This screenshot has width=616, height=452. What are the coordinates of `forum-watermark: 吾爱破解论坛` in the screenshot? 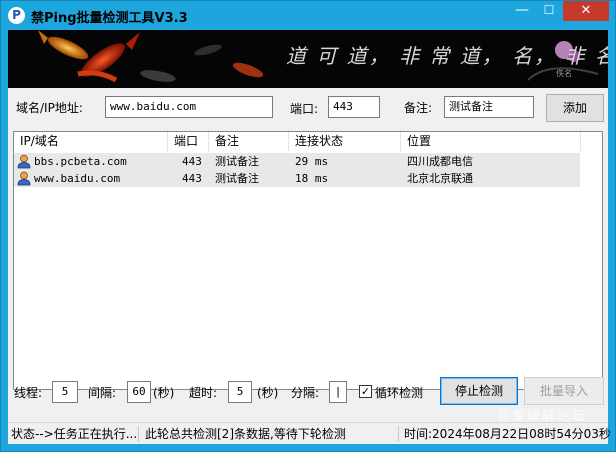 It's located at (542, 416).